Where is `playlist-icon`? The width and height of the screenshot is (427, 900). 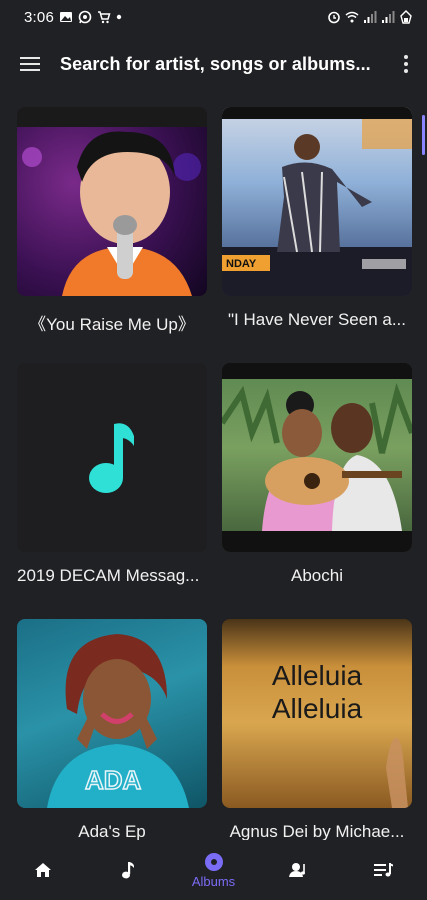 playlist-icon is located at coordinates (384, 870).